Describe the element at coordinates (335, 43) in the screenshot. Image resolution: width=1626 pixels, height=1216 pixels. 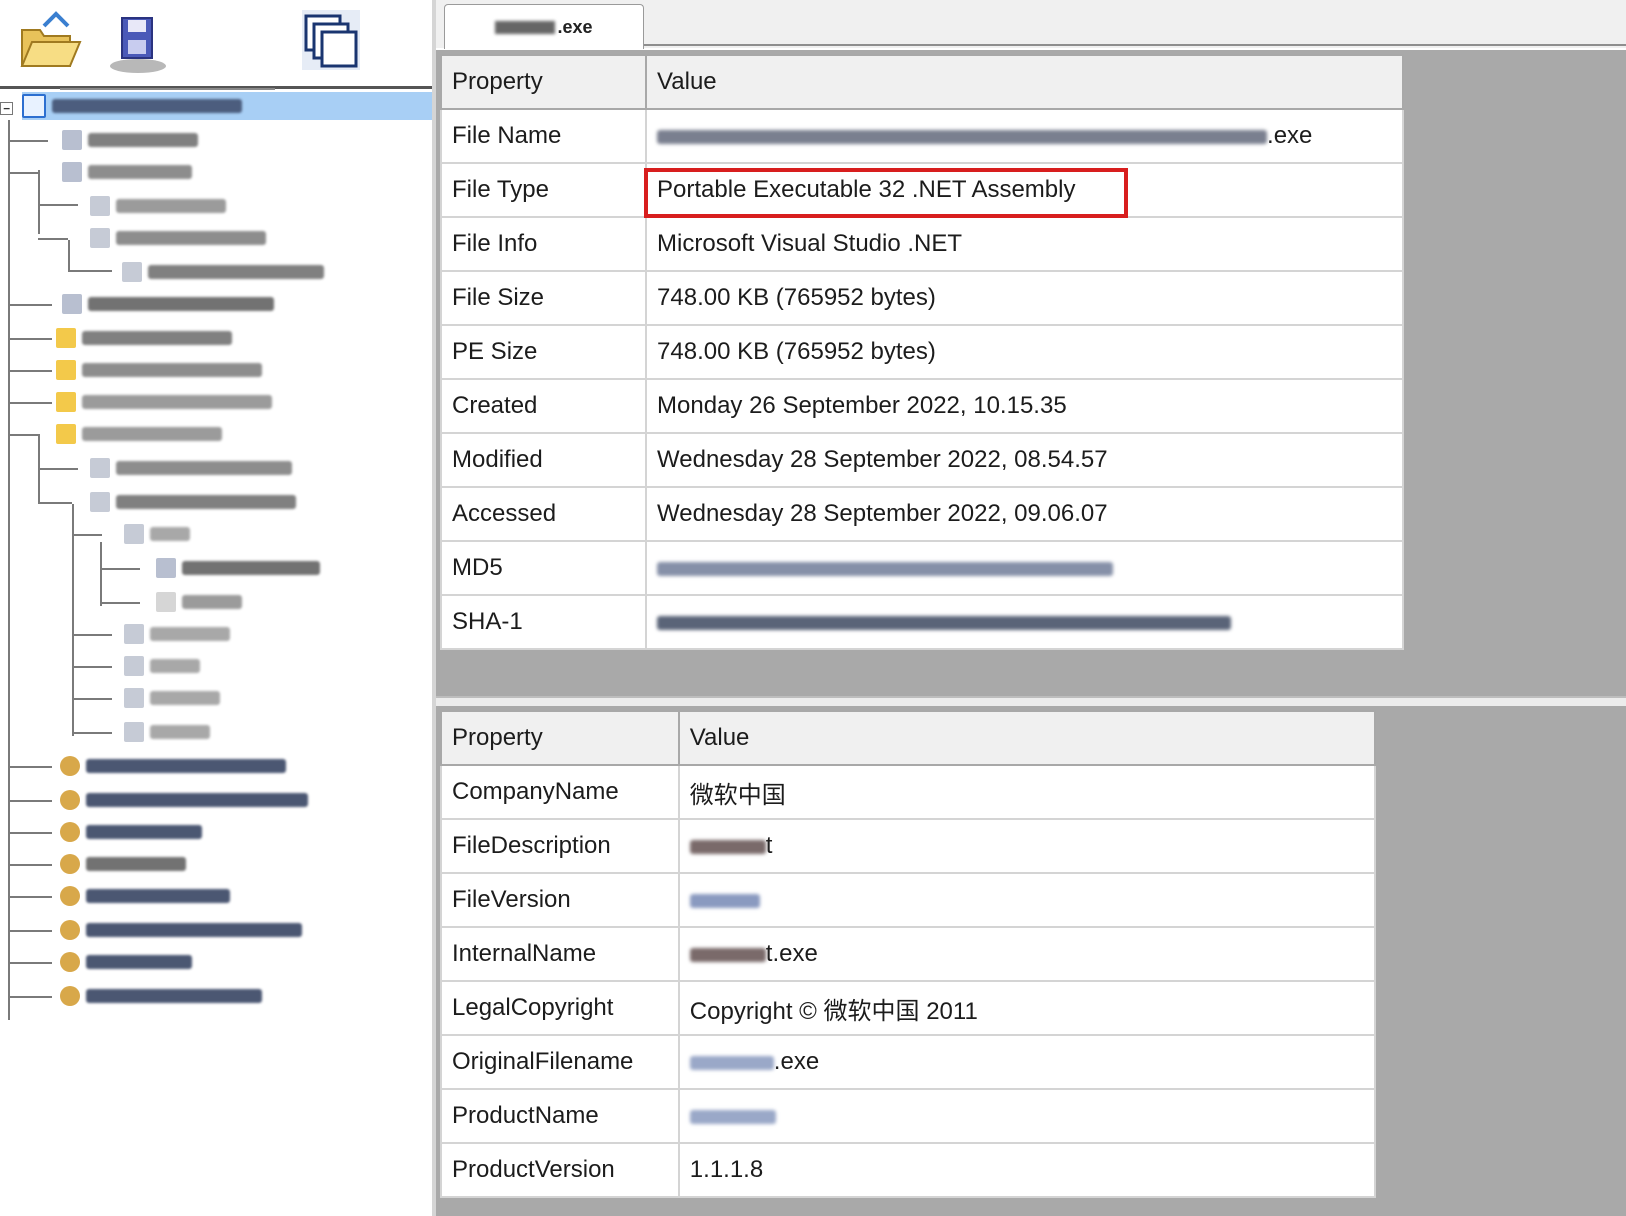
I see `windows-icon` at that location.